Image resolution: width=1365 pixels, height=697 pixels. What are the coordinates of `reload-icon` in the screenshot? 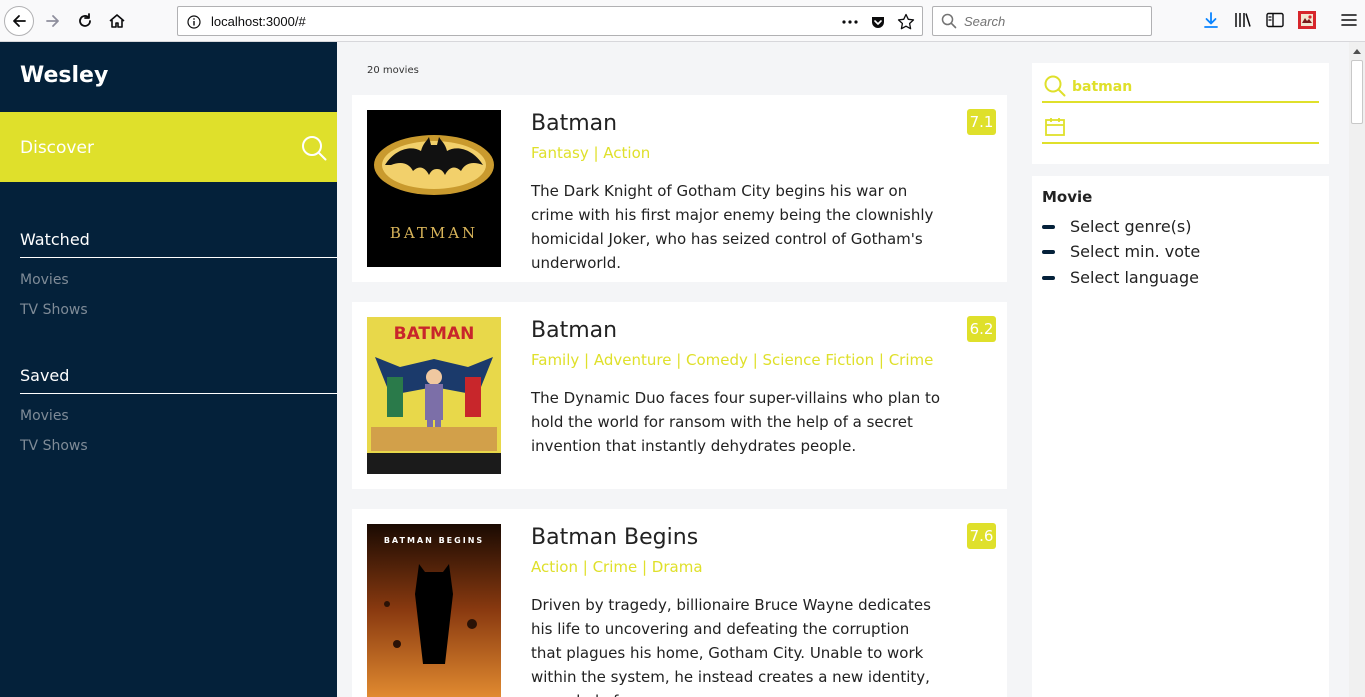 It's located at (85, 21).